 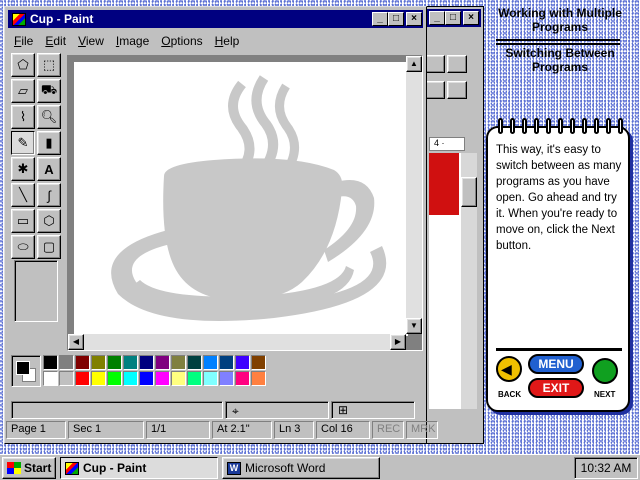 I want to click on status-help-text, so click(x=117, y=410).